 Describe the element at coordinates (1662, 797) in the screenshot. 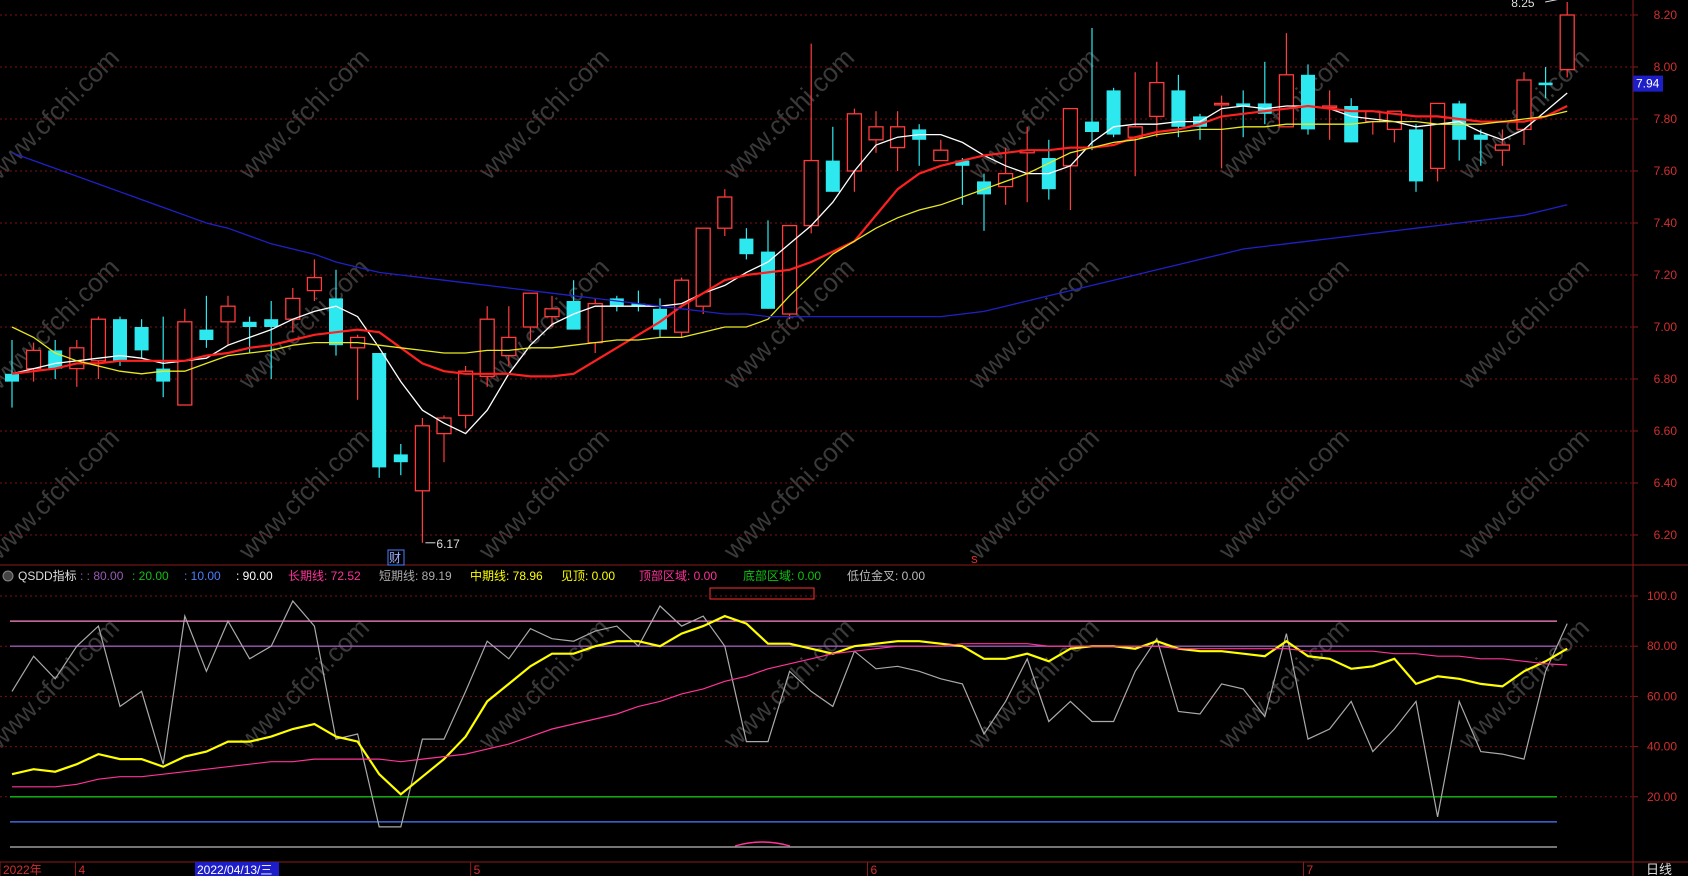

I see `y-tick-label: 20.00` at that location.